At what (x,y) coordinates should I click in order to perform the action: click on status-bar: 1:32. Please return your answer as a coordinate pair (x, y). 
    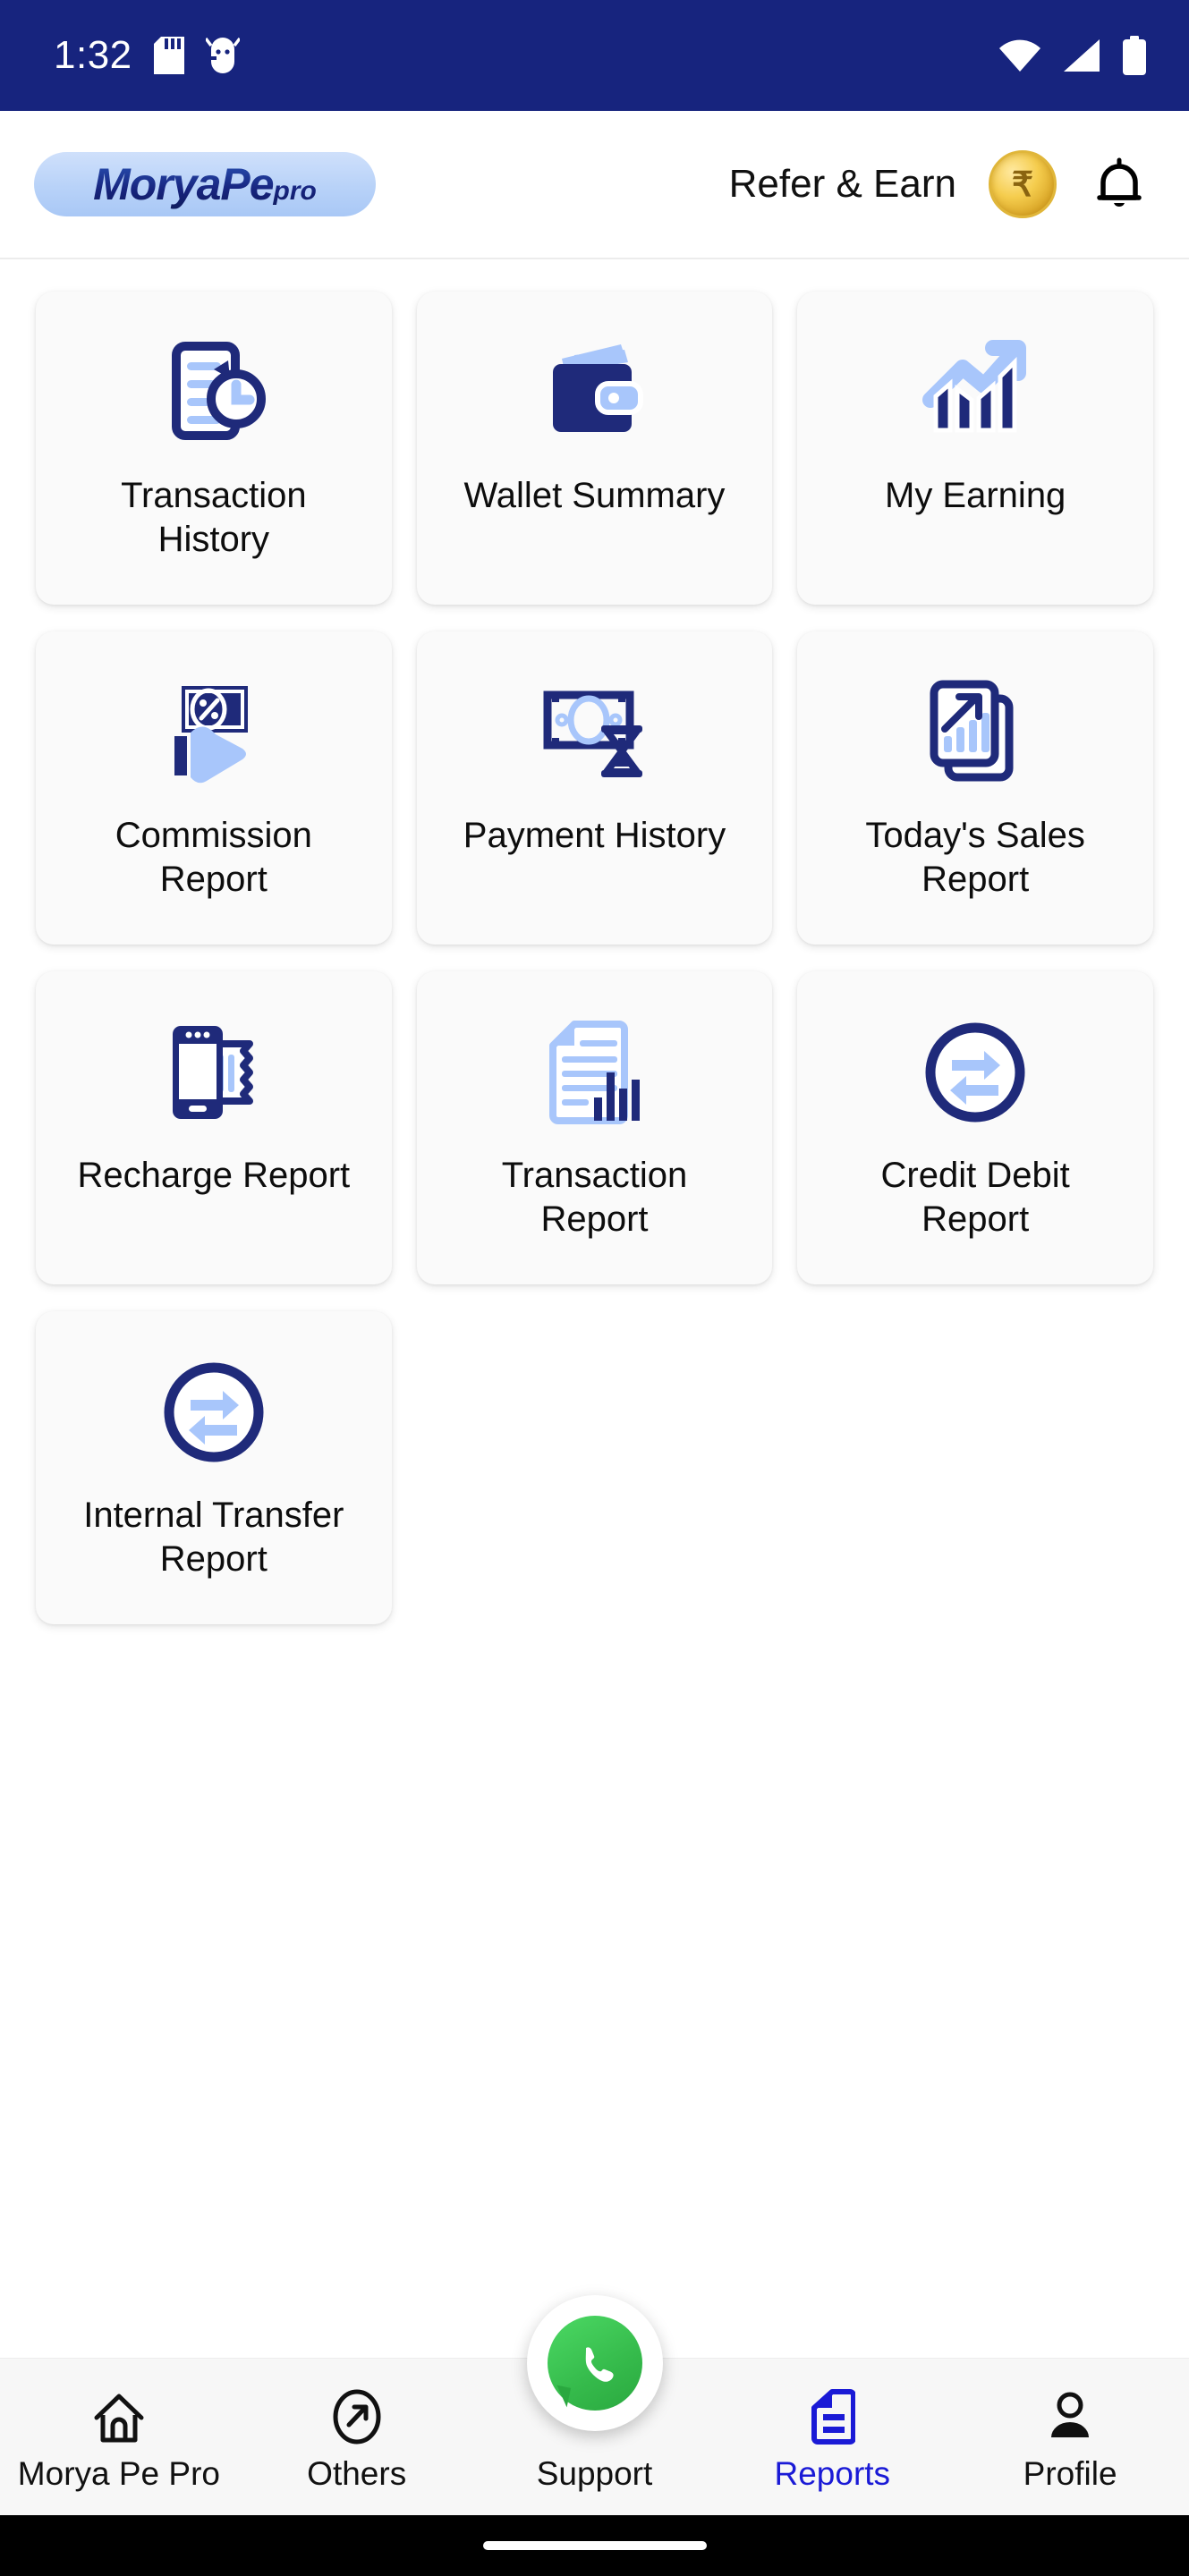
    Looking at the image, I should click on (594, 55).